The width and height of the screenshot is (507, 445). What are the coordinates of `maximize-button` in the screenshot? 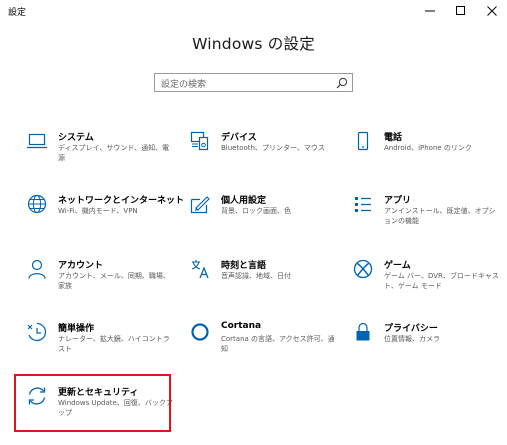 It's located at (460, 11).